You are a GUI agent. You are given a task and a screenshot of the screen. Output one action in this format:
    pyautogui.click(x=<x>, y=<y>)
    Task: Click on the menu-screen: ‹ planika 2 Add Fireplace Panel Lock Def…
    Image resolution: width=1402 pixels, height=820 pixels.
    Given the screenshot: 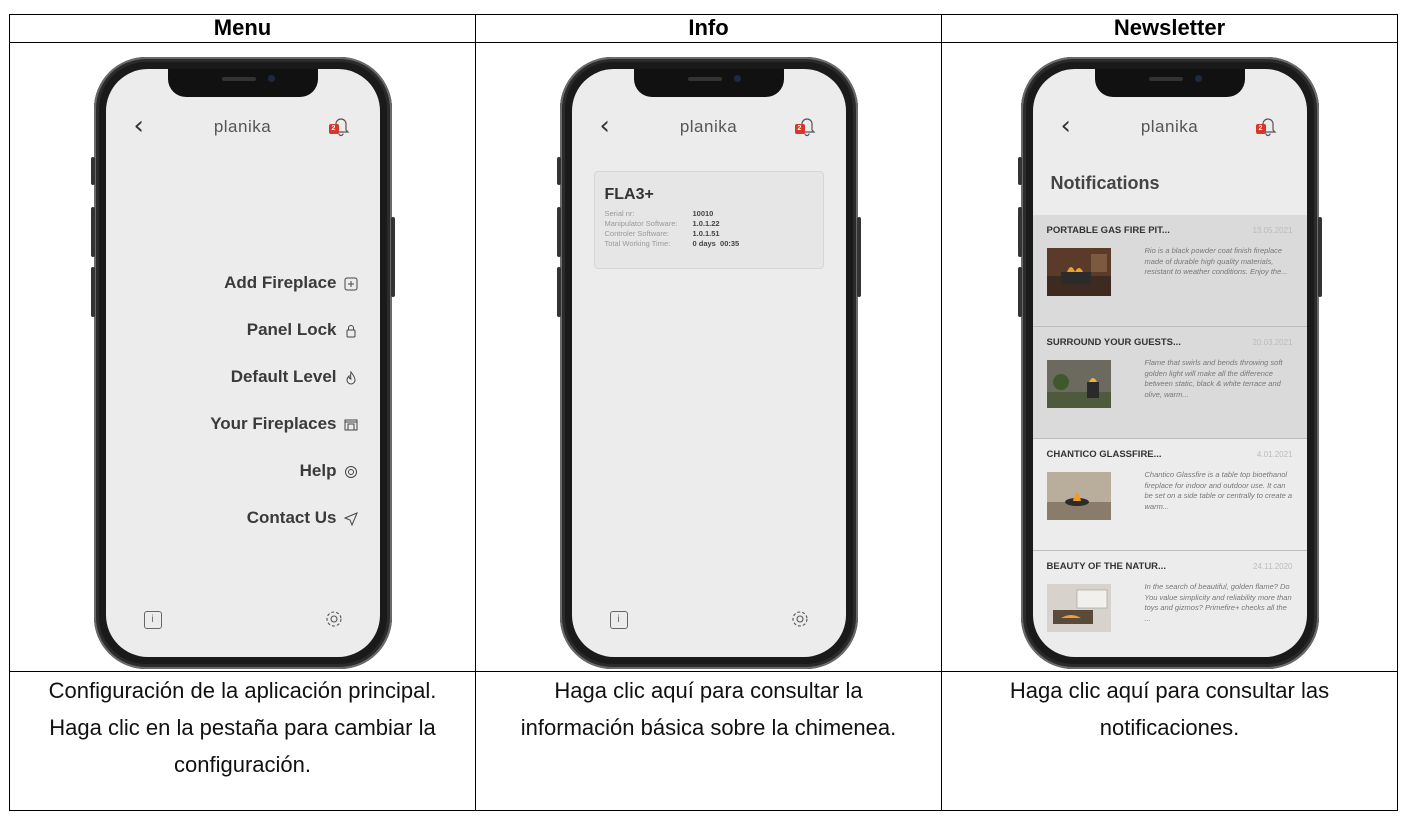 What is the action you would take?
    pyautogui.click(x=242, y=363)
    